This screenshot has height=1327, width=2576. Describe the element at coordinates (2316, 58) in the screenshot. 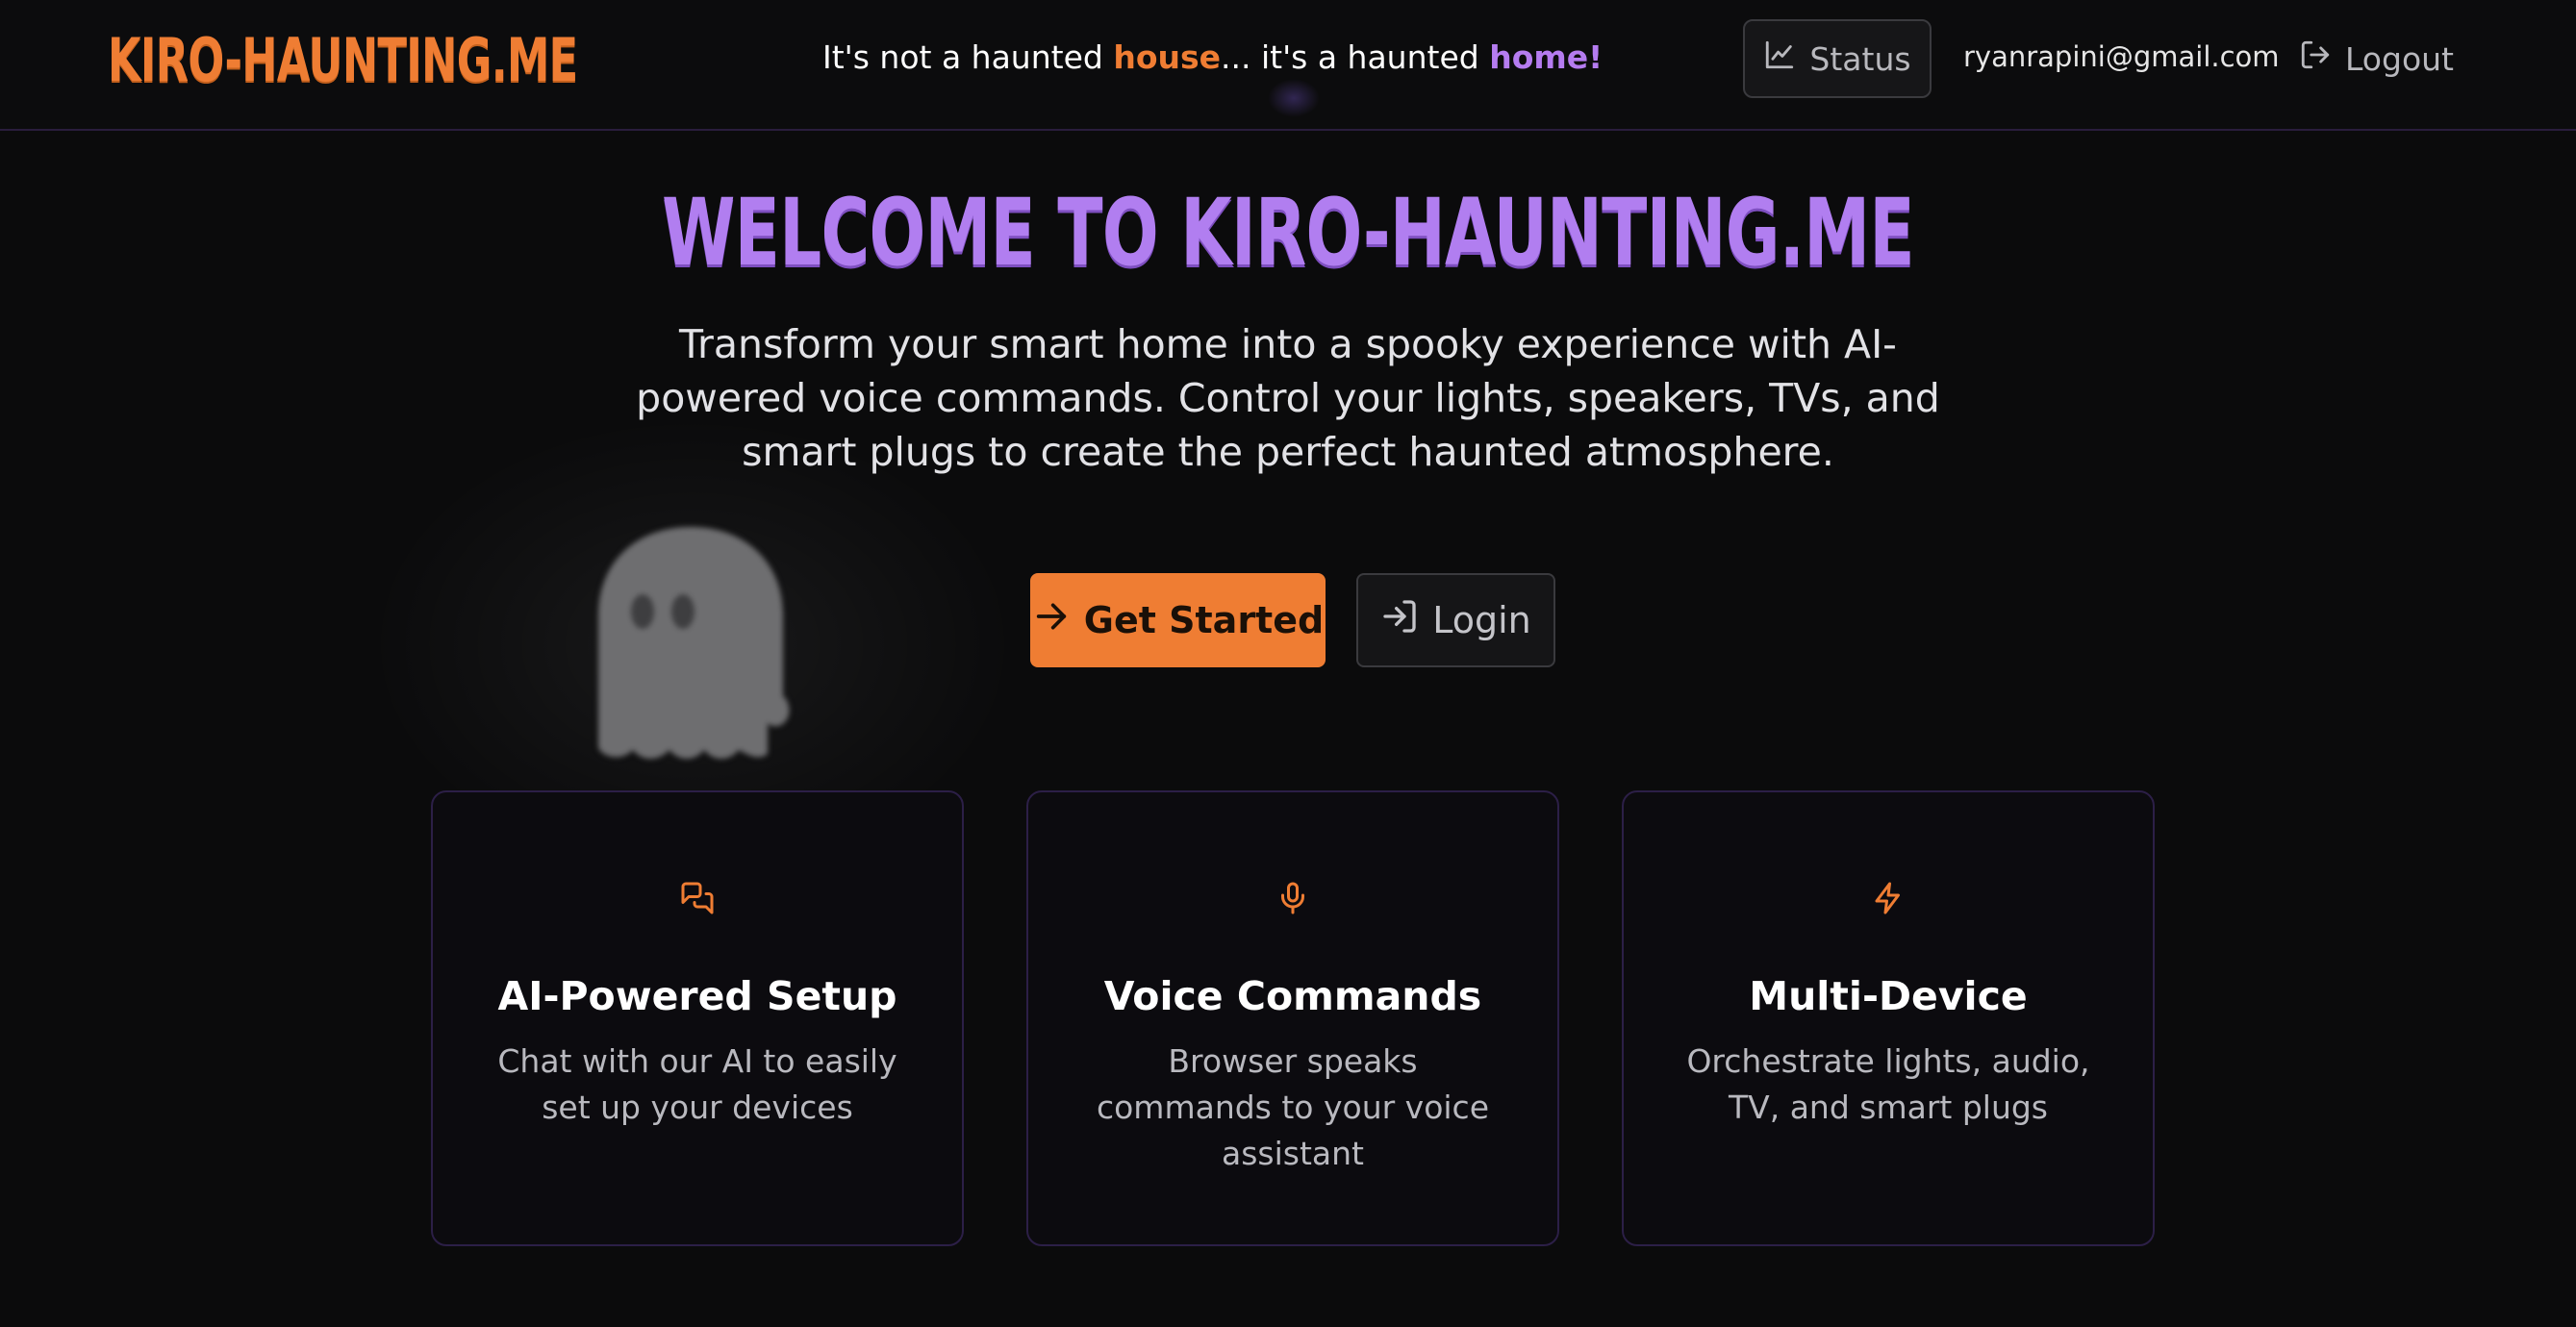

I see `logout-icon` at that location.